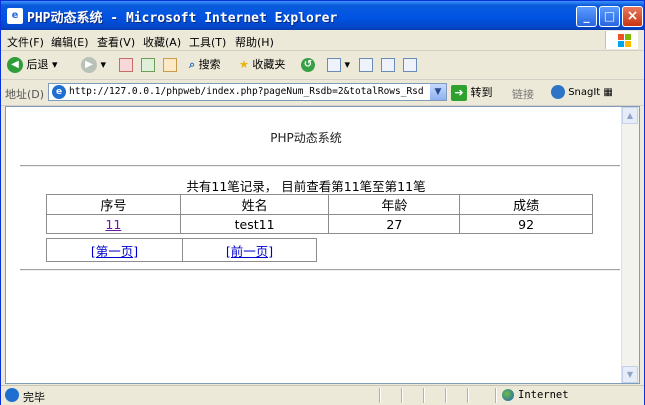 The width and height of the screenshot is (645, 405). I want to click on back-button: ◀ 后退 ▾, so click(32, 65).